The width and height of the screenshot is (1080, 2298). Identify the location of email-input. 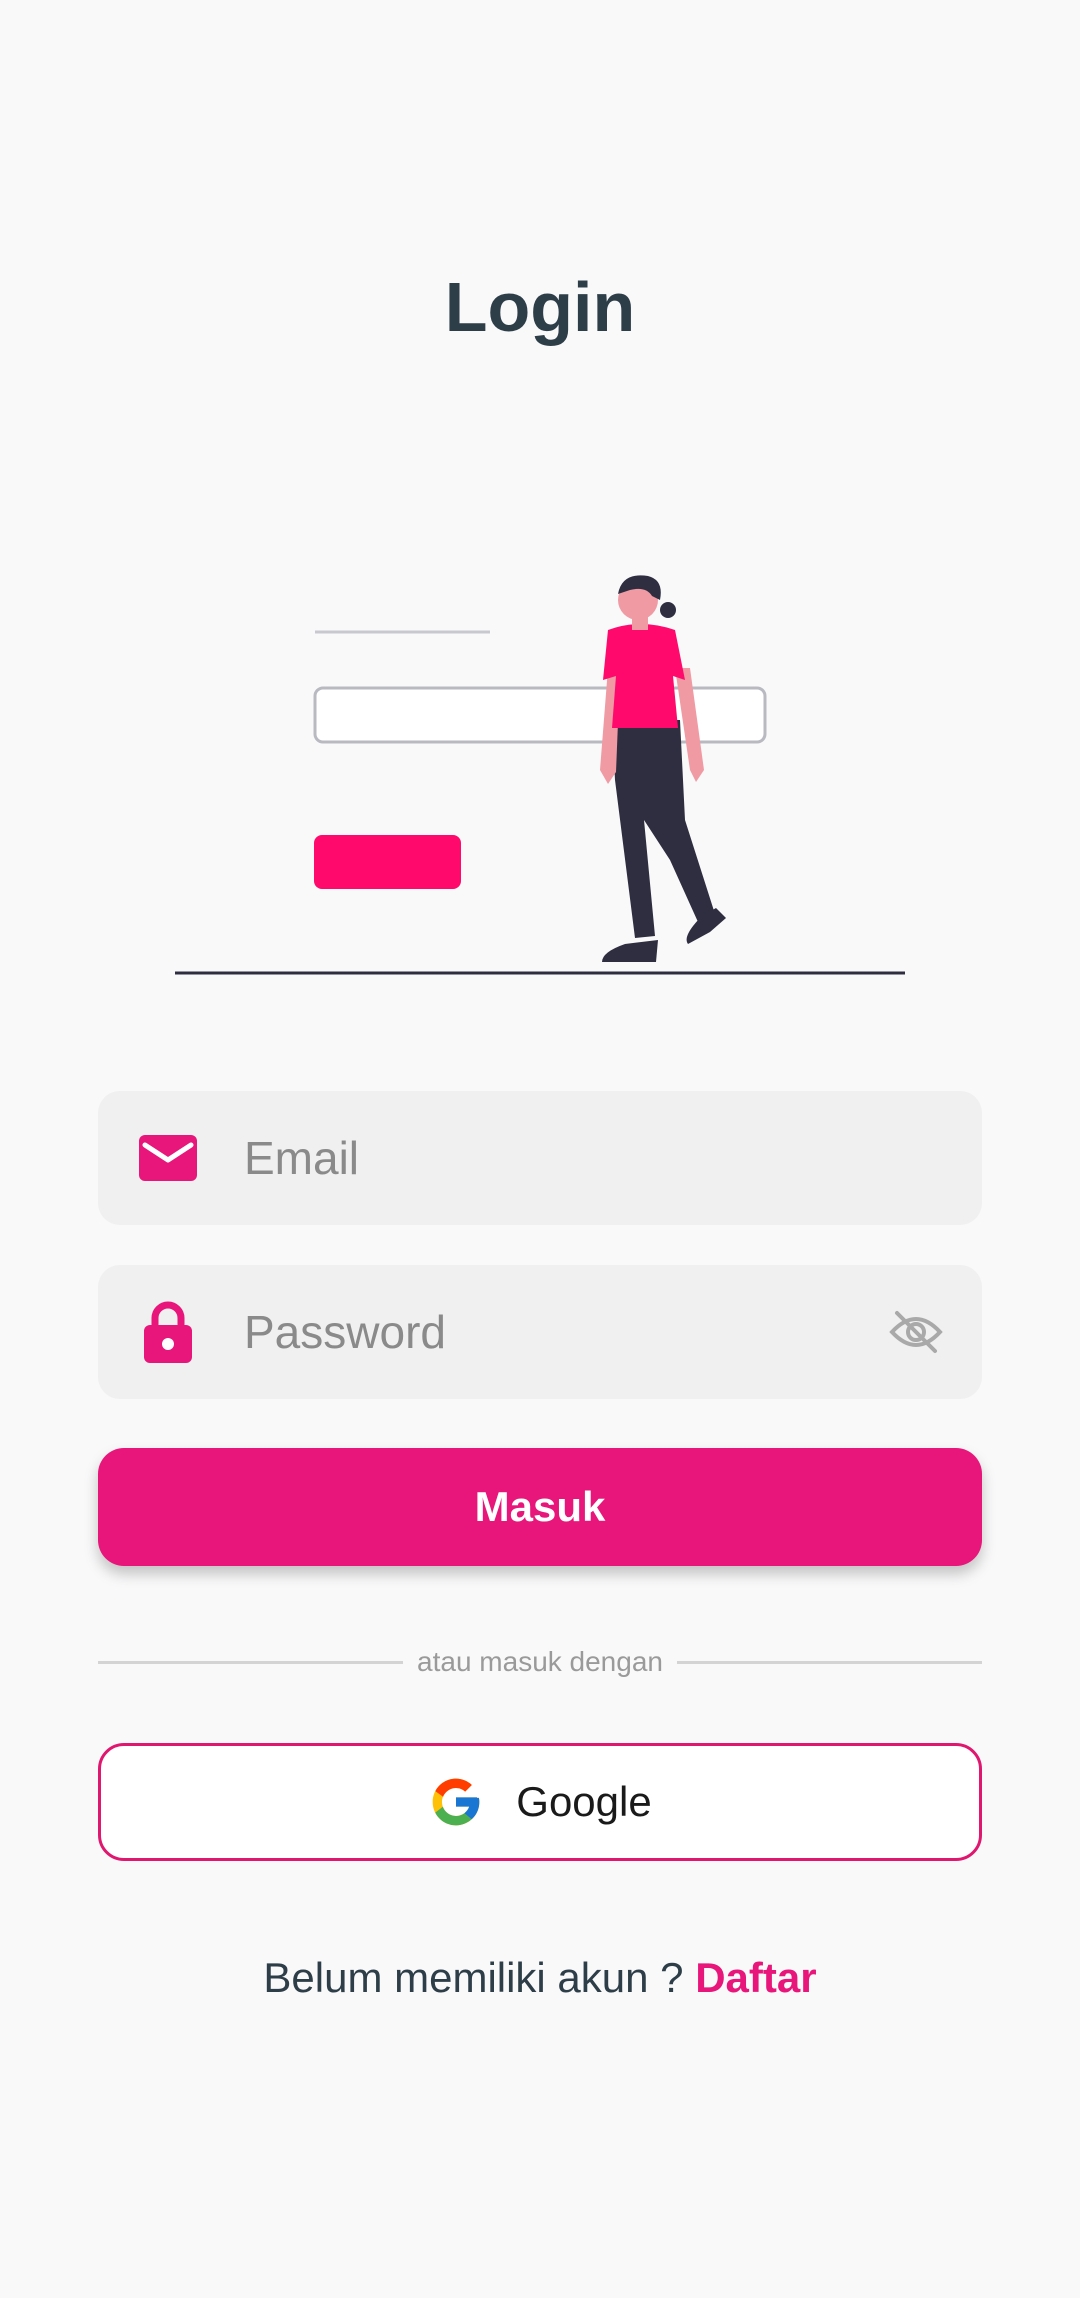
(554, 1158).